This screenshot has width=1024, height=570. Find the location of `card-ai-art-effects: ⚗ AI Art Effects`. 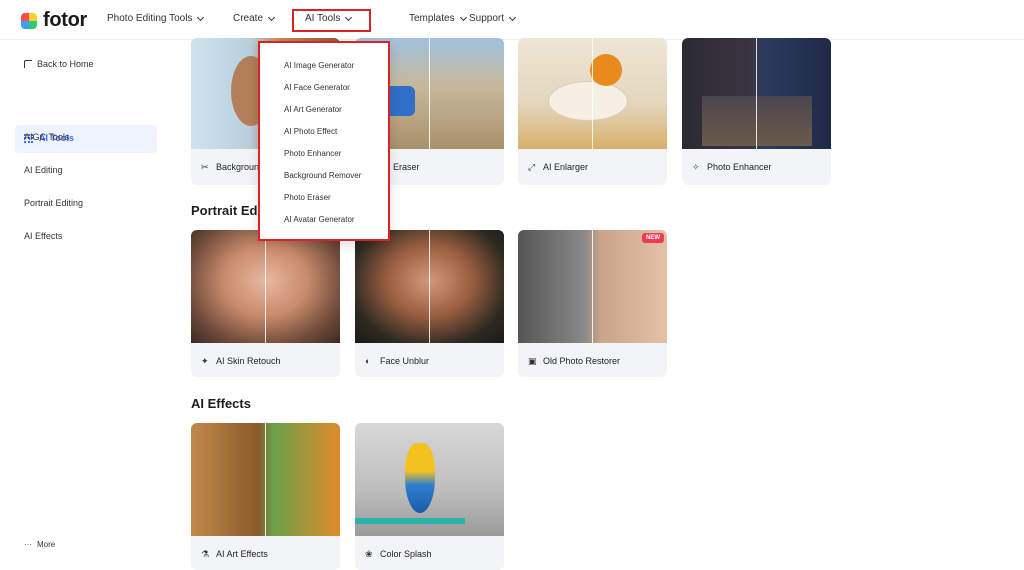

card-ai-art-effects: ⚗ AI Art Effects is located at coordinates (265, 496).